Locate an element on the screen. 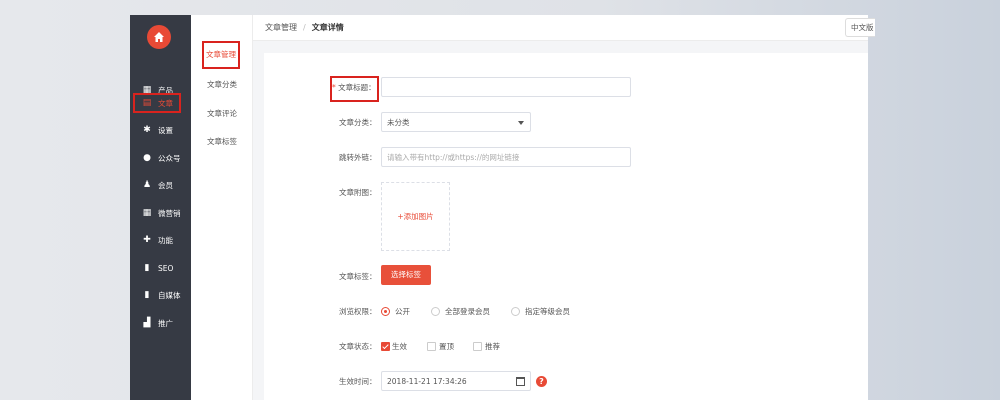 This screenshot has height=400, width=1000. puzzle-icon: ✚ is located at coordinates (147, 240).